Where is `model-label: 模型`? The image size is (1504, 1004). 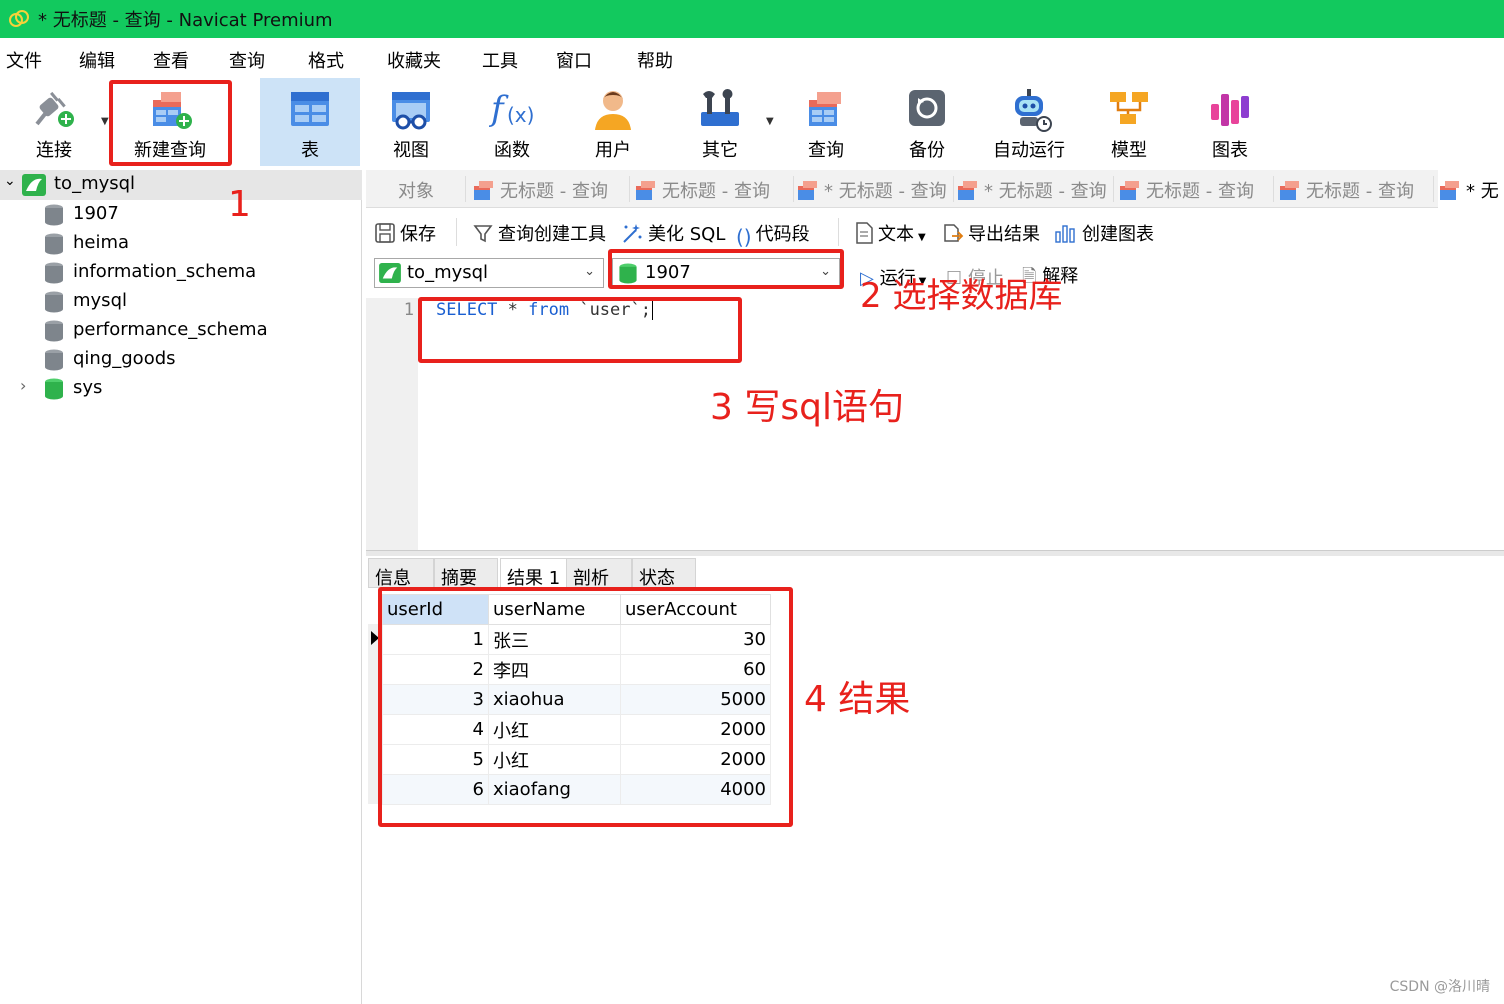
model-label: 模型 is located at coordinates (1129, 150).